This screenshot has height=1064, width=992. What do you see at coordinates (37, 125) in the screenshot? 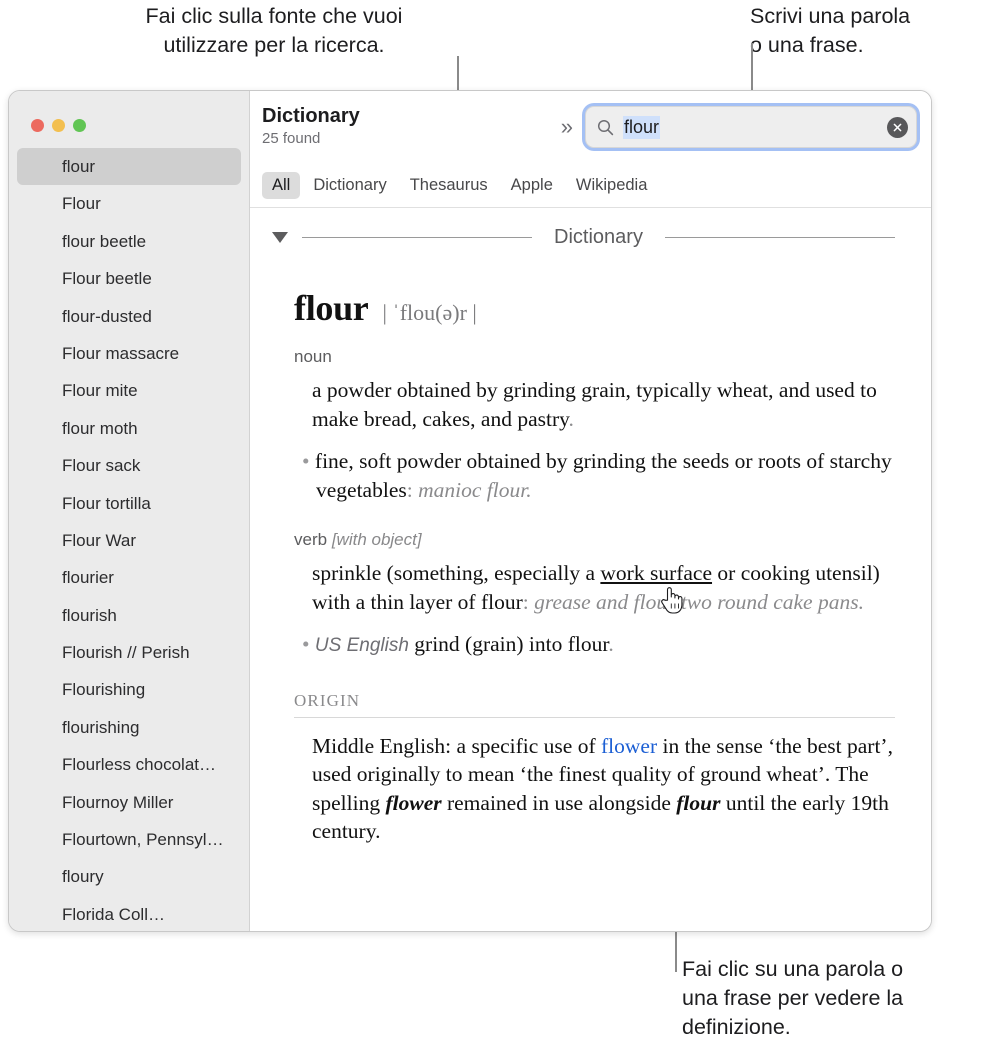
I see `close-button` at bounding box center [37, 125].